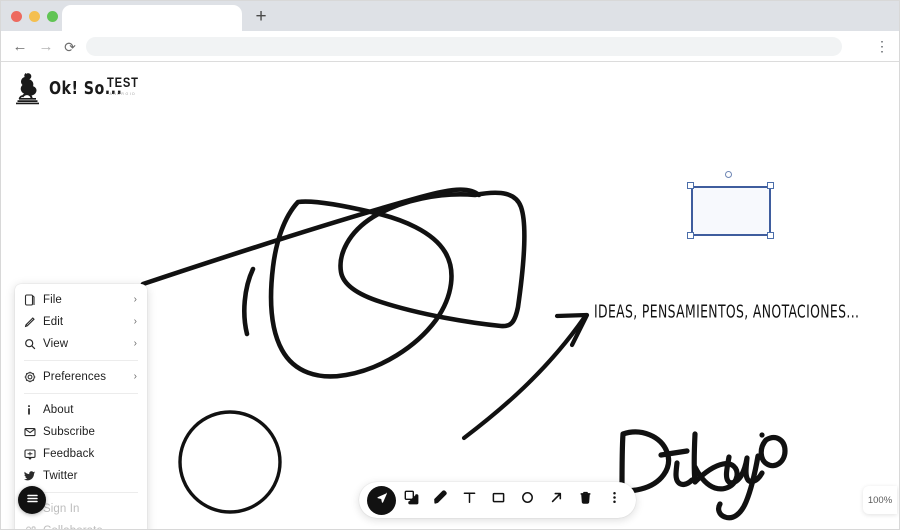 This screenshot has height=530, width=900. Describe the element at coordinates (524, 378) in the screenshot. I see `arrow-shaft` at that location.